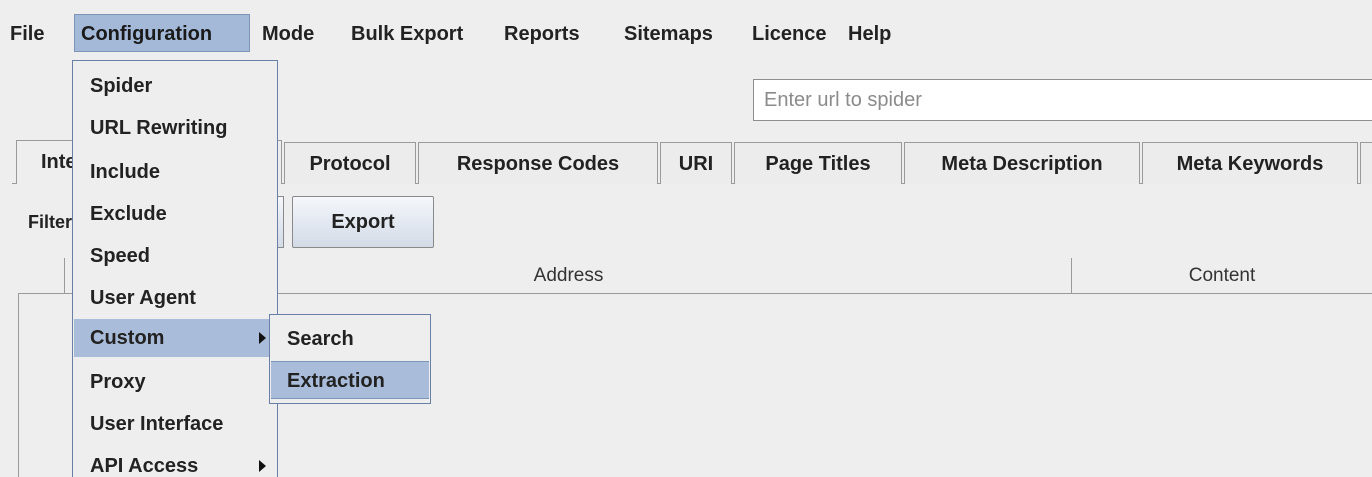 This screenshot has height=477, width=1372. I want to click on menu-item-api-access-label: API Access, so click(144, 466).